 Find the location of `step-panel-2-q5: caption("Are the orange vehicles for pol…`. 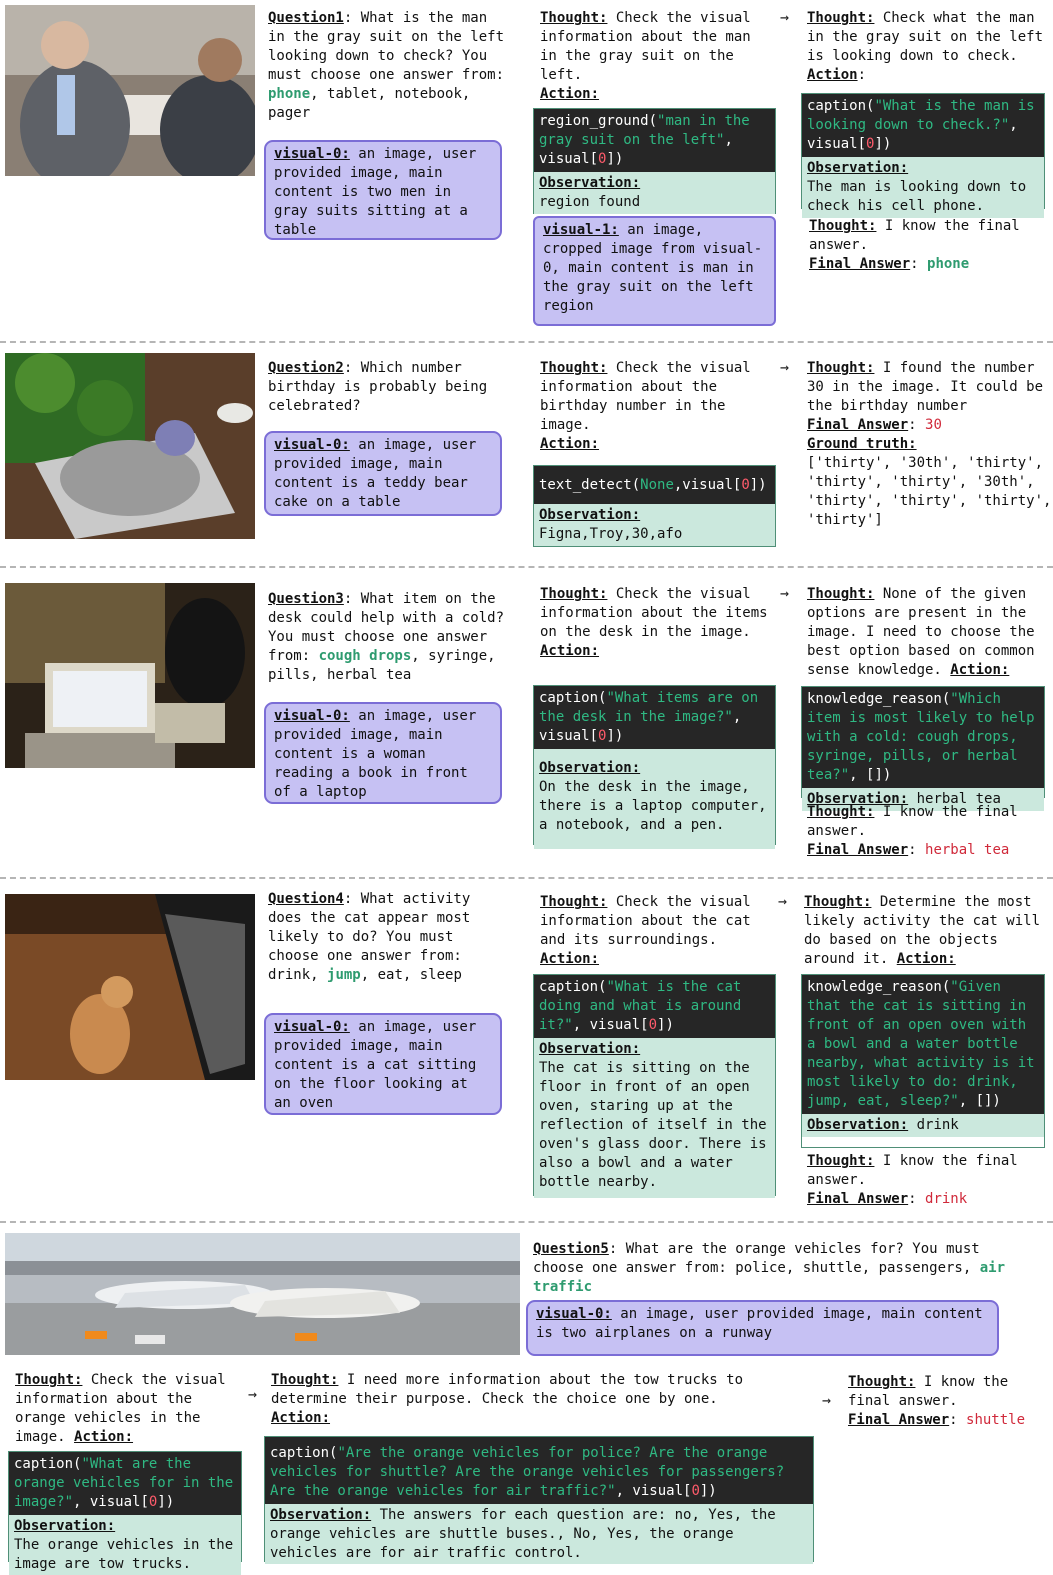

step-panel-2-q5: caption("Are the orange vehicles for pol… is located at coordinates (539, 1500).